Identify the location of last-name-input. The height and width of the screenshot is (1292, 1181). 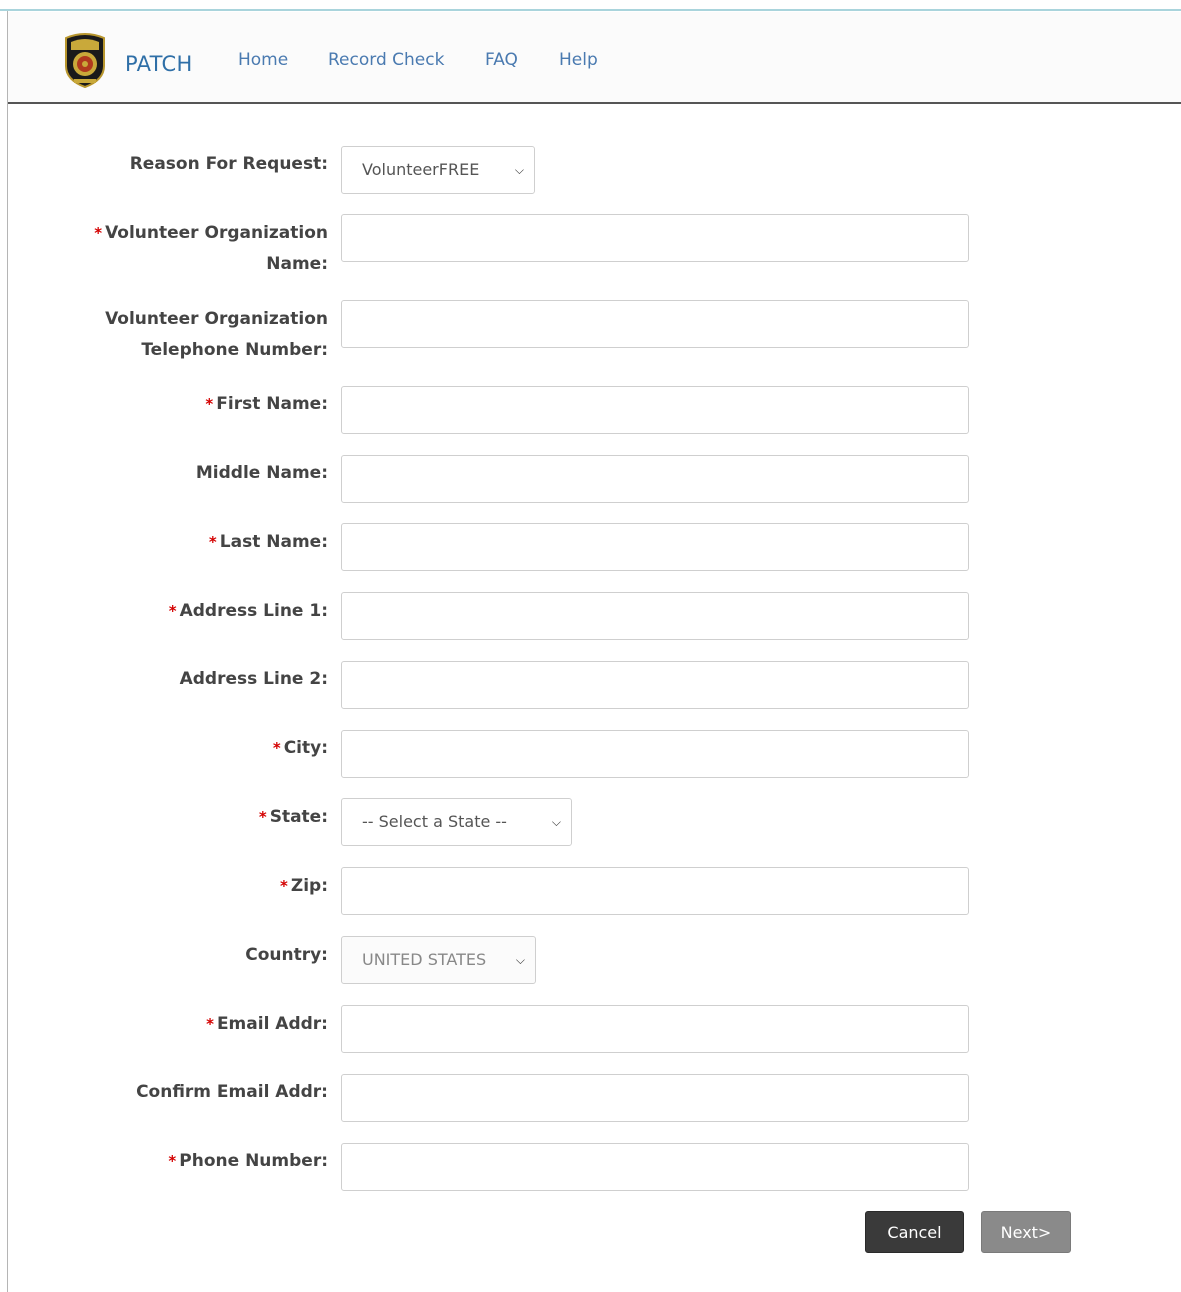
(655, 547).